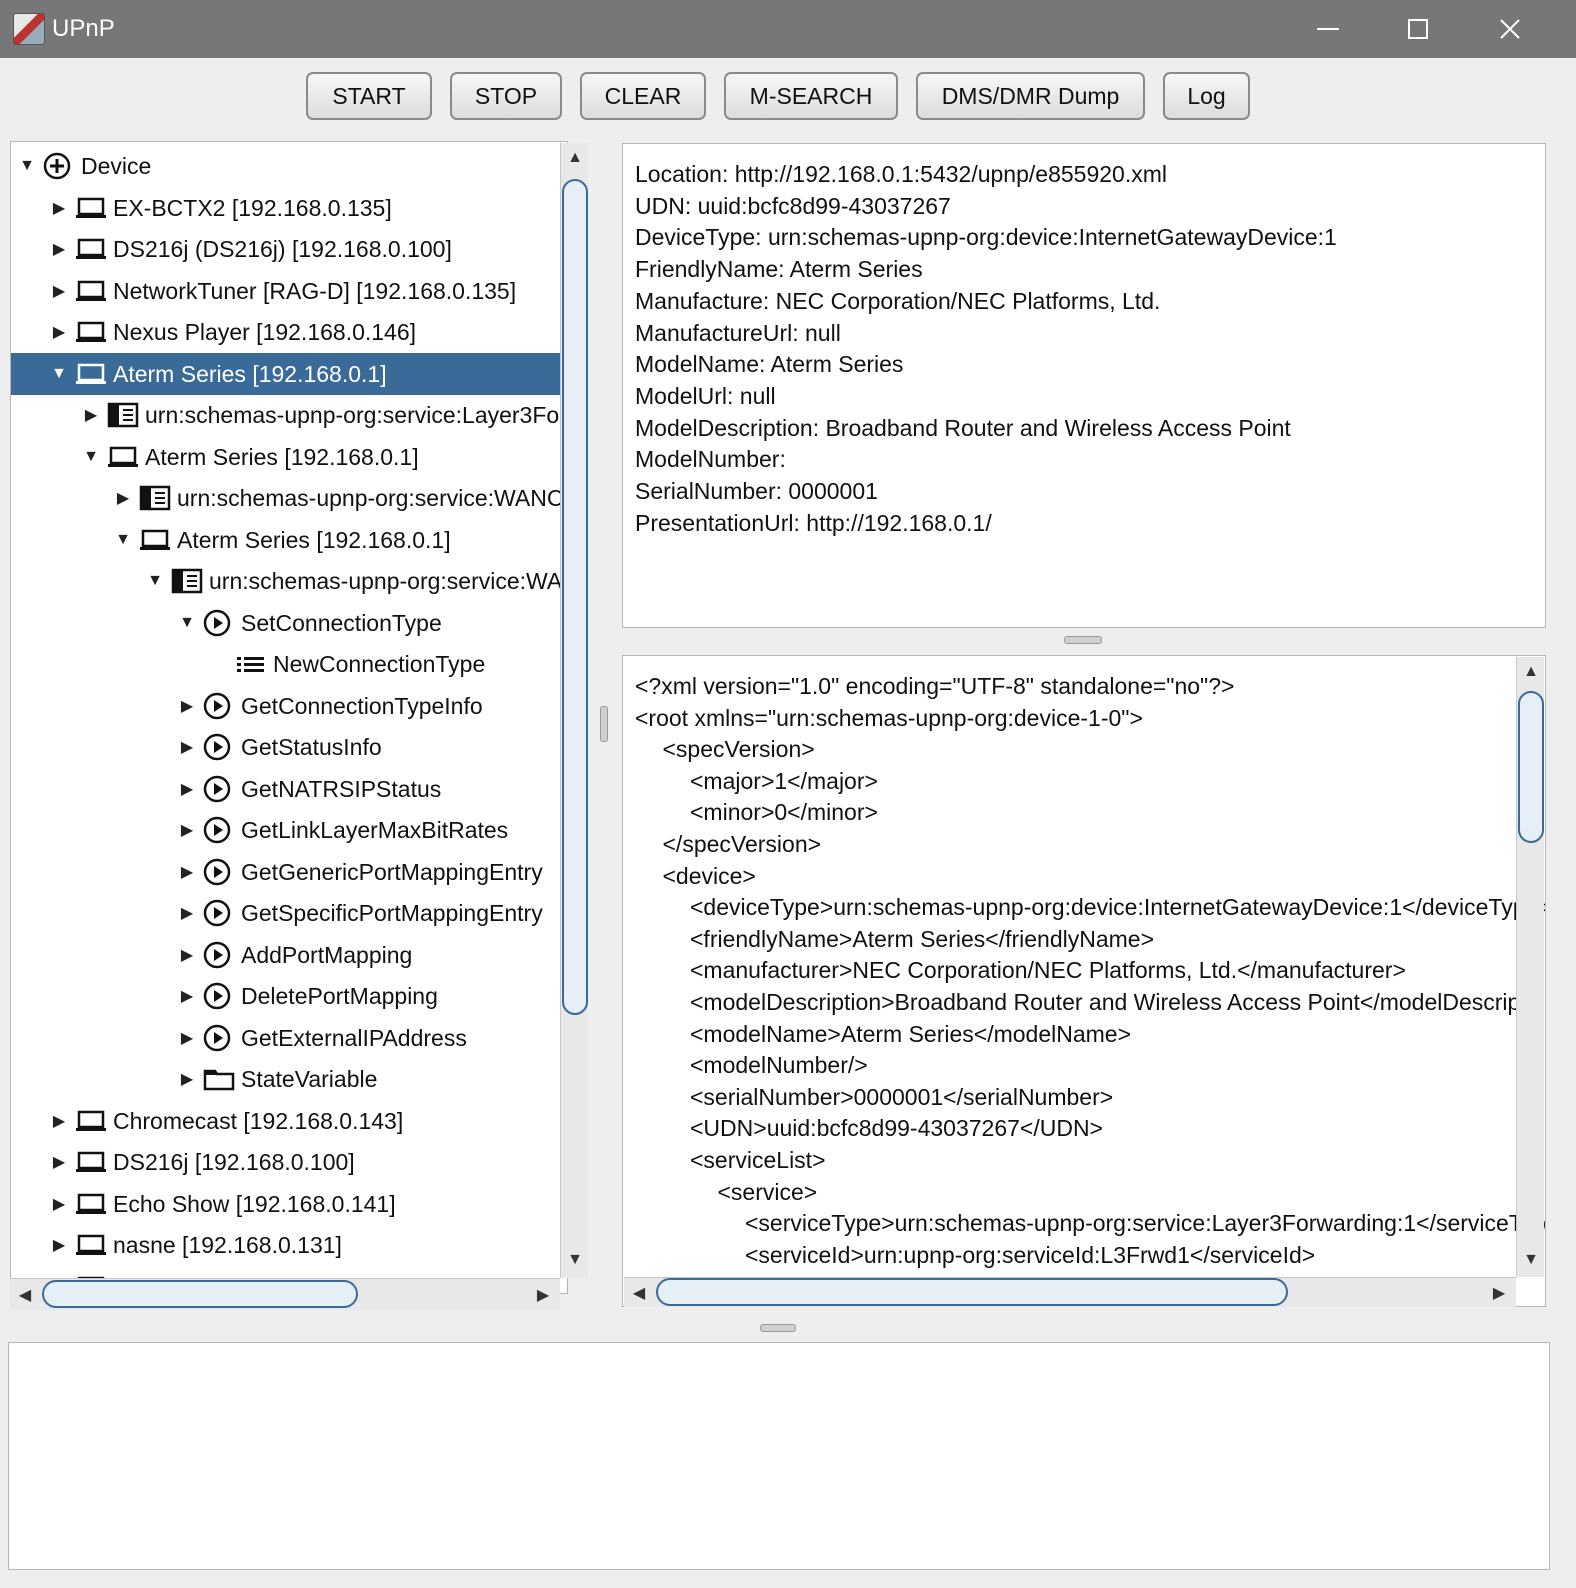  I want to click on start-button: START, so click(369, 96).